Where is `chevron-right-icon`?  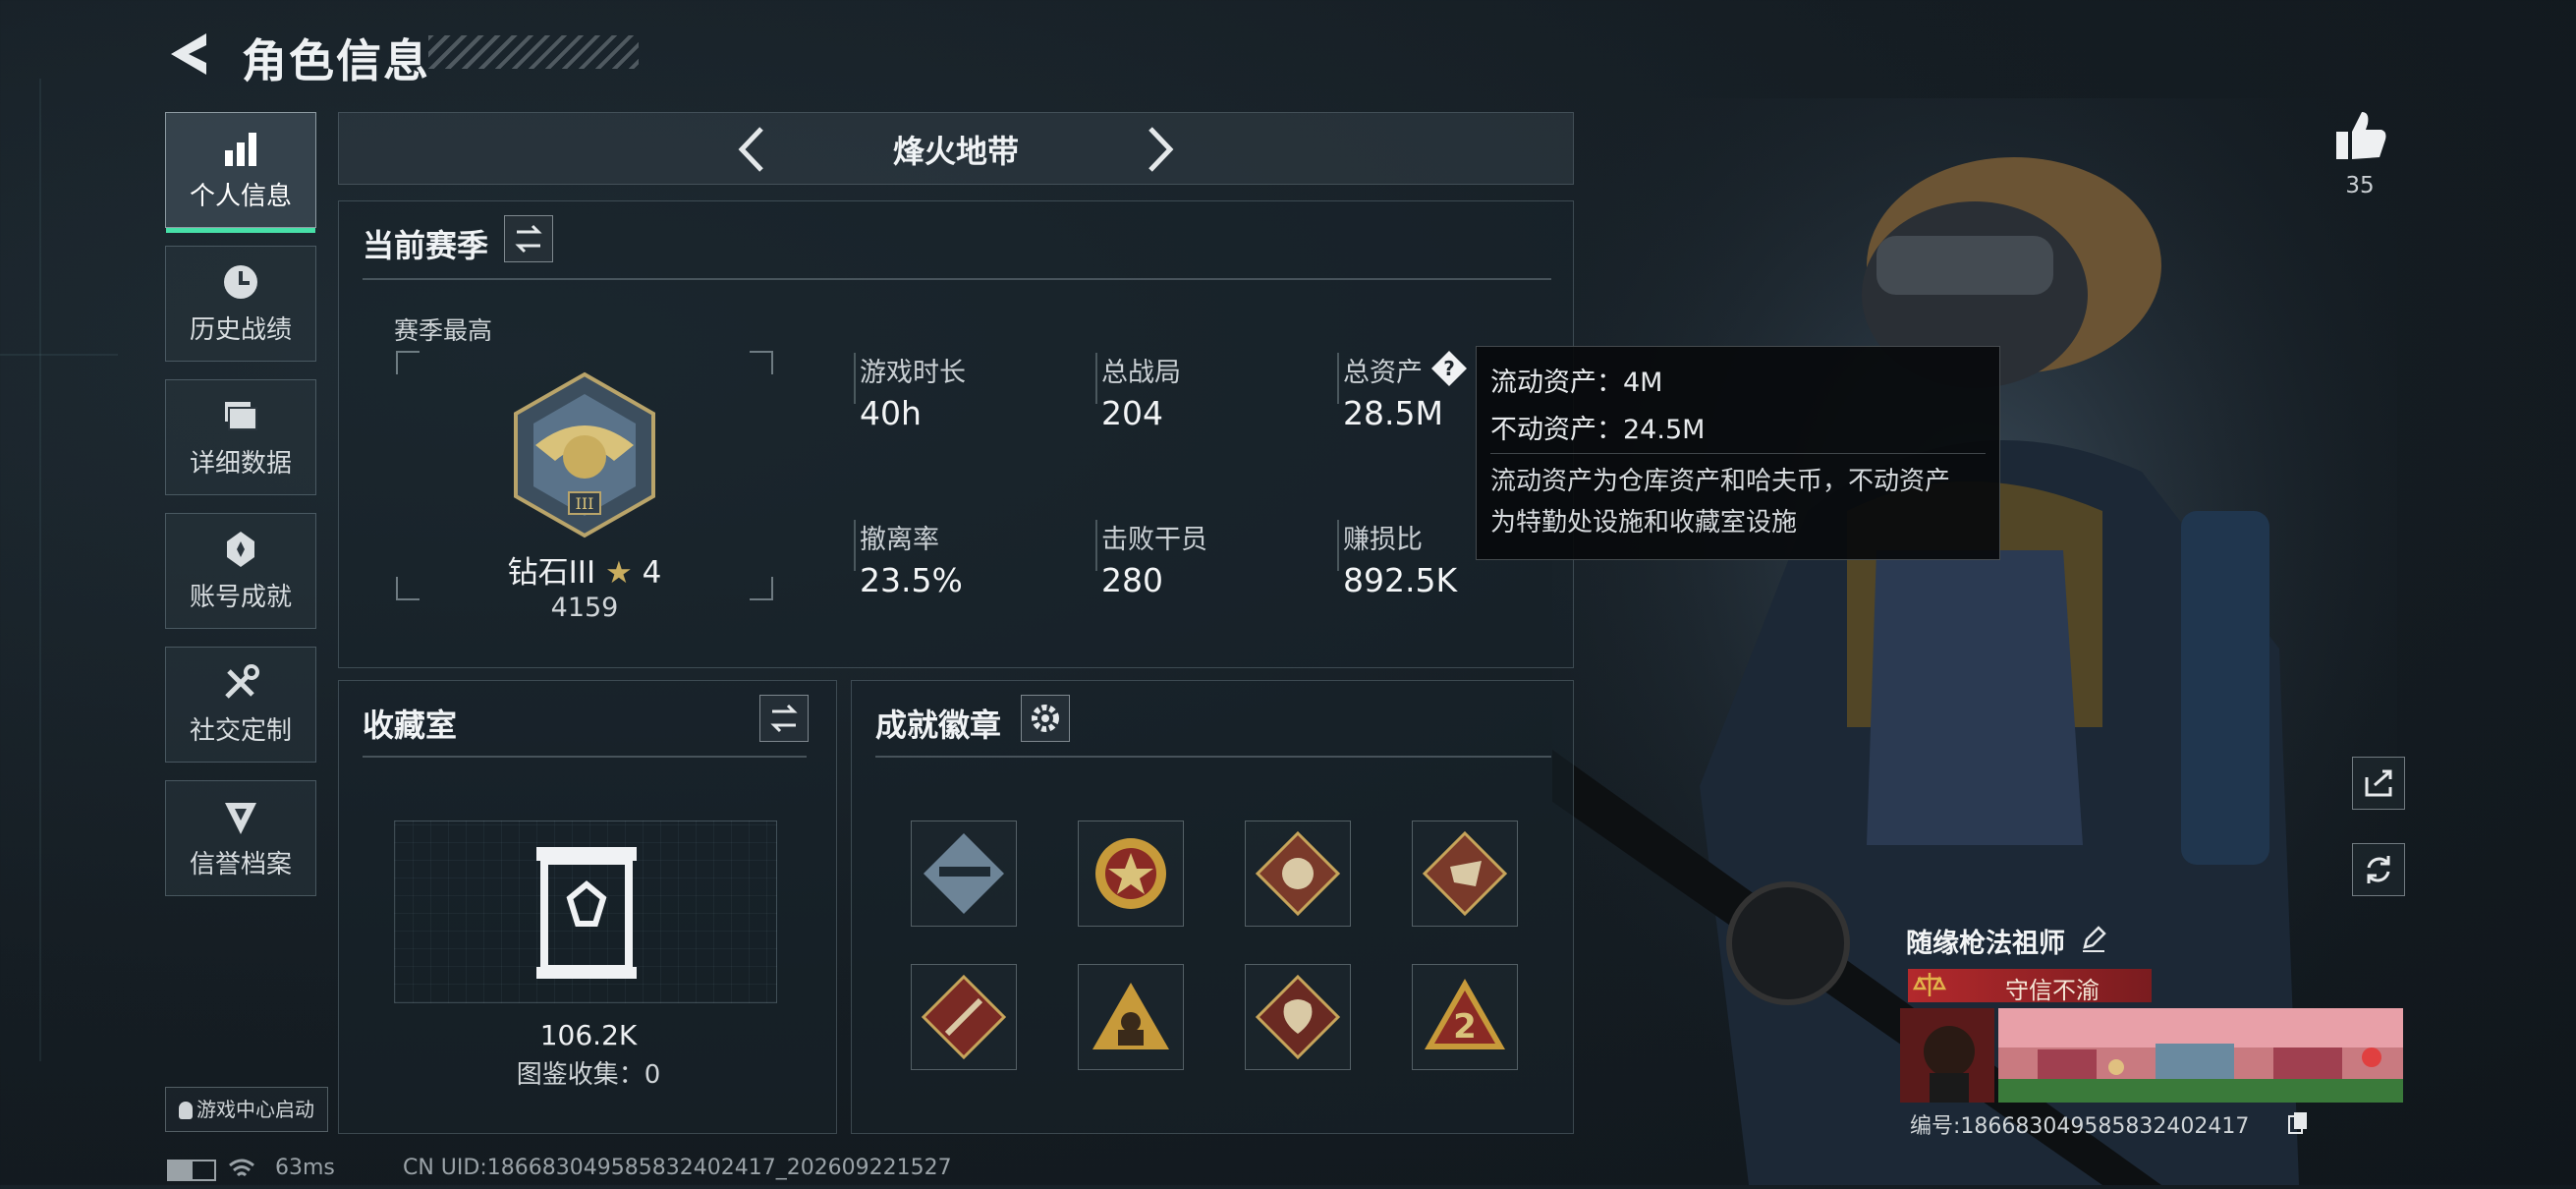
chevron-right-icon is located at coordinates (1160, 149).